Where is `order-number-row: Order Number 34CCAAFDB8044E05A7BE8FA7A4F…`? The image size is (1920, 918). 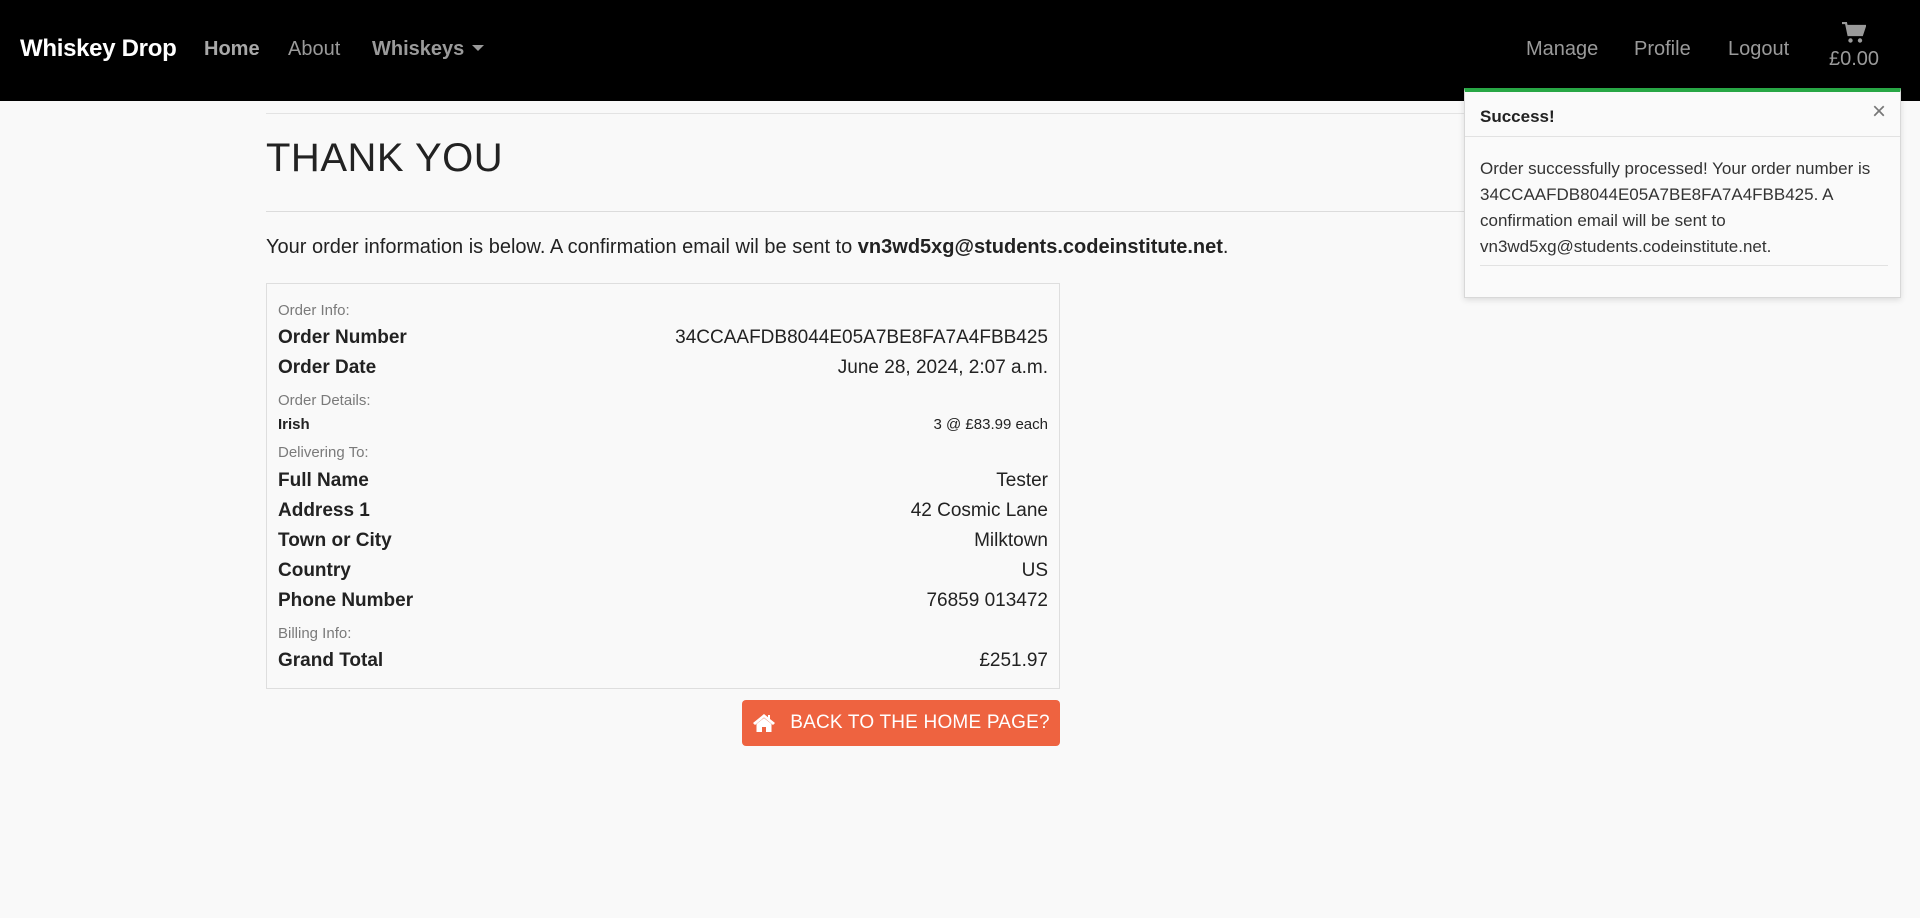 order-number-row: Order Number 34CCAAFDB8044E05A7BE8FA7A4F… is located at coordinates (663, 338).